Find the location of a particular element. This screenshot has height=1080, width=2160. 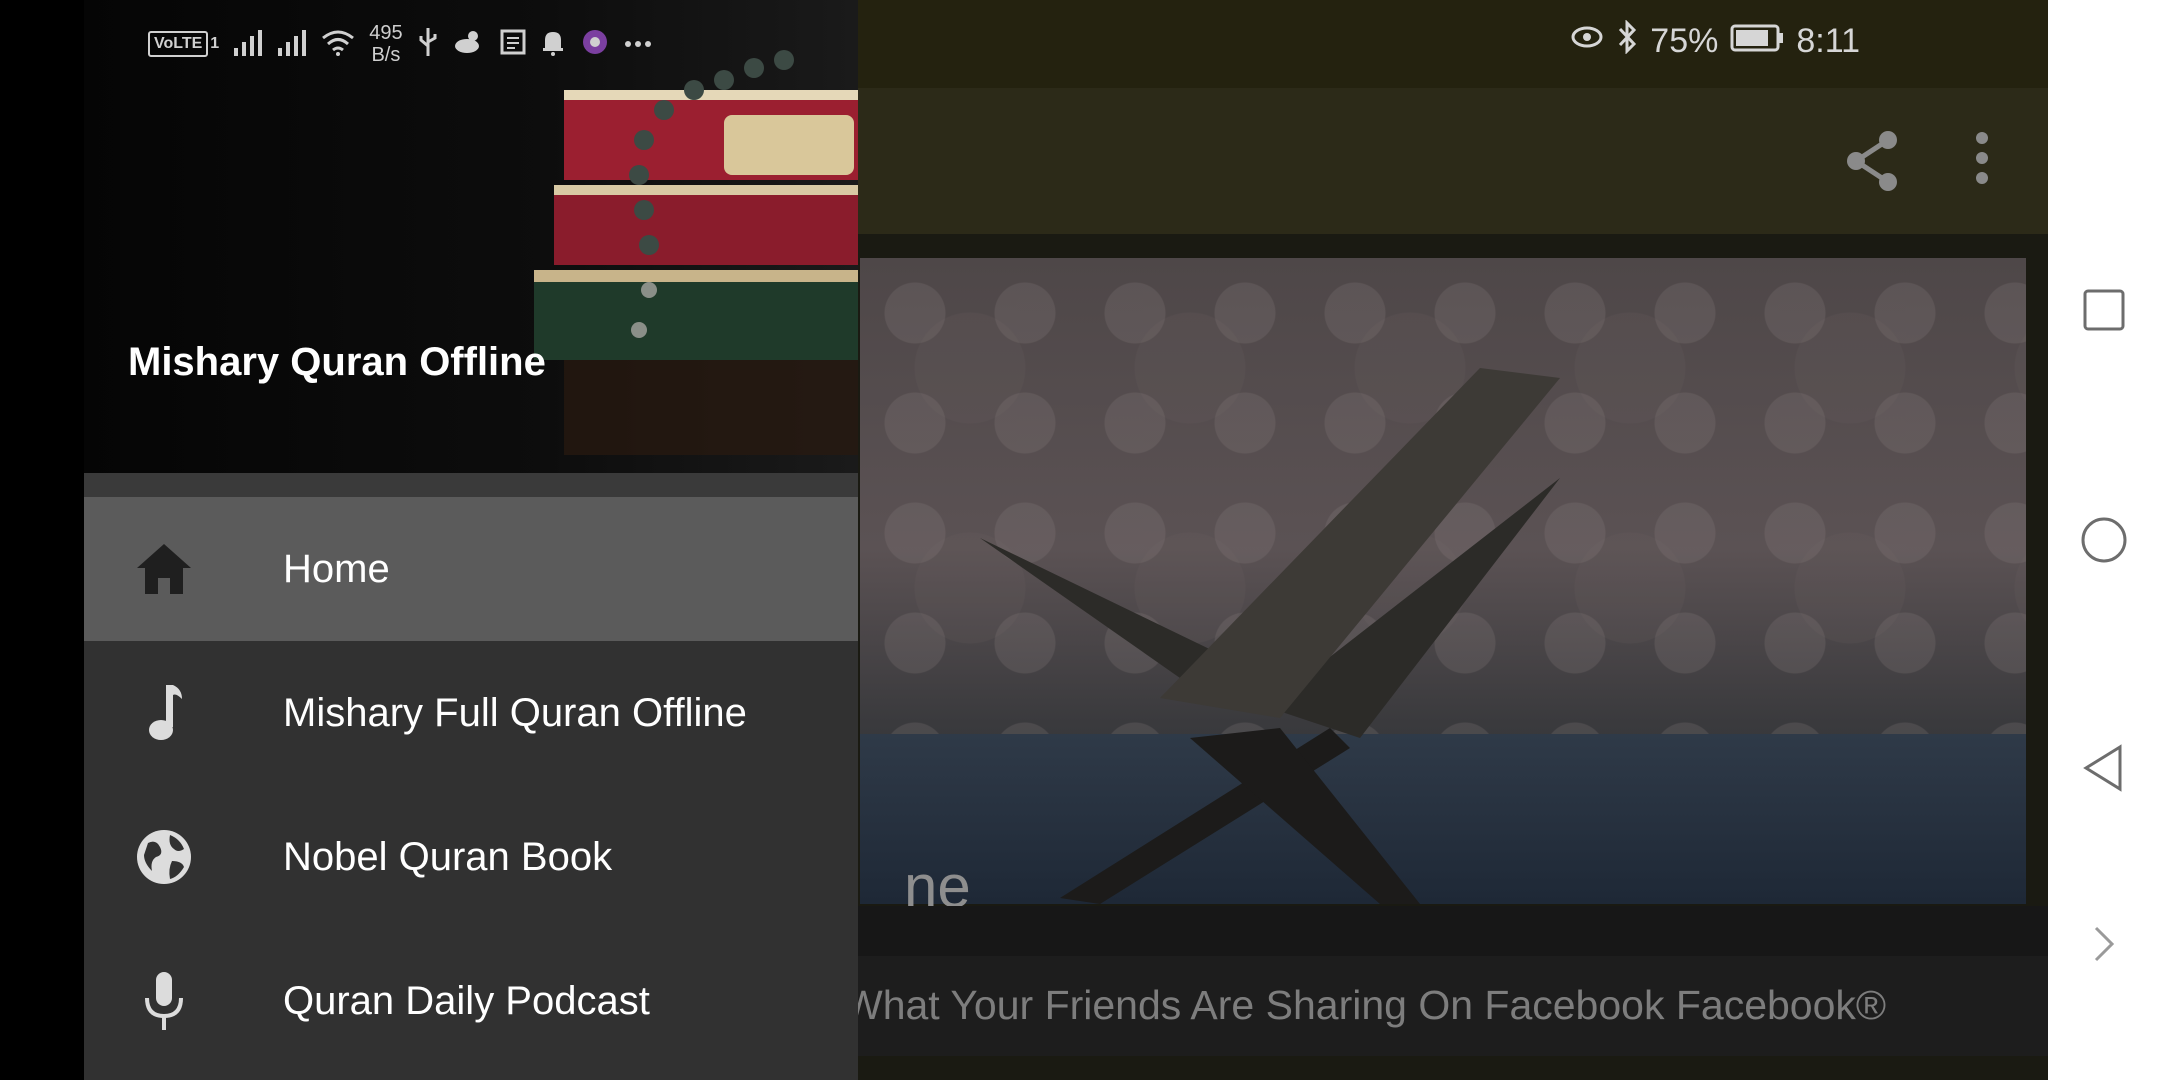

battery-icon is located at coordinates (1757, 41).